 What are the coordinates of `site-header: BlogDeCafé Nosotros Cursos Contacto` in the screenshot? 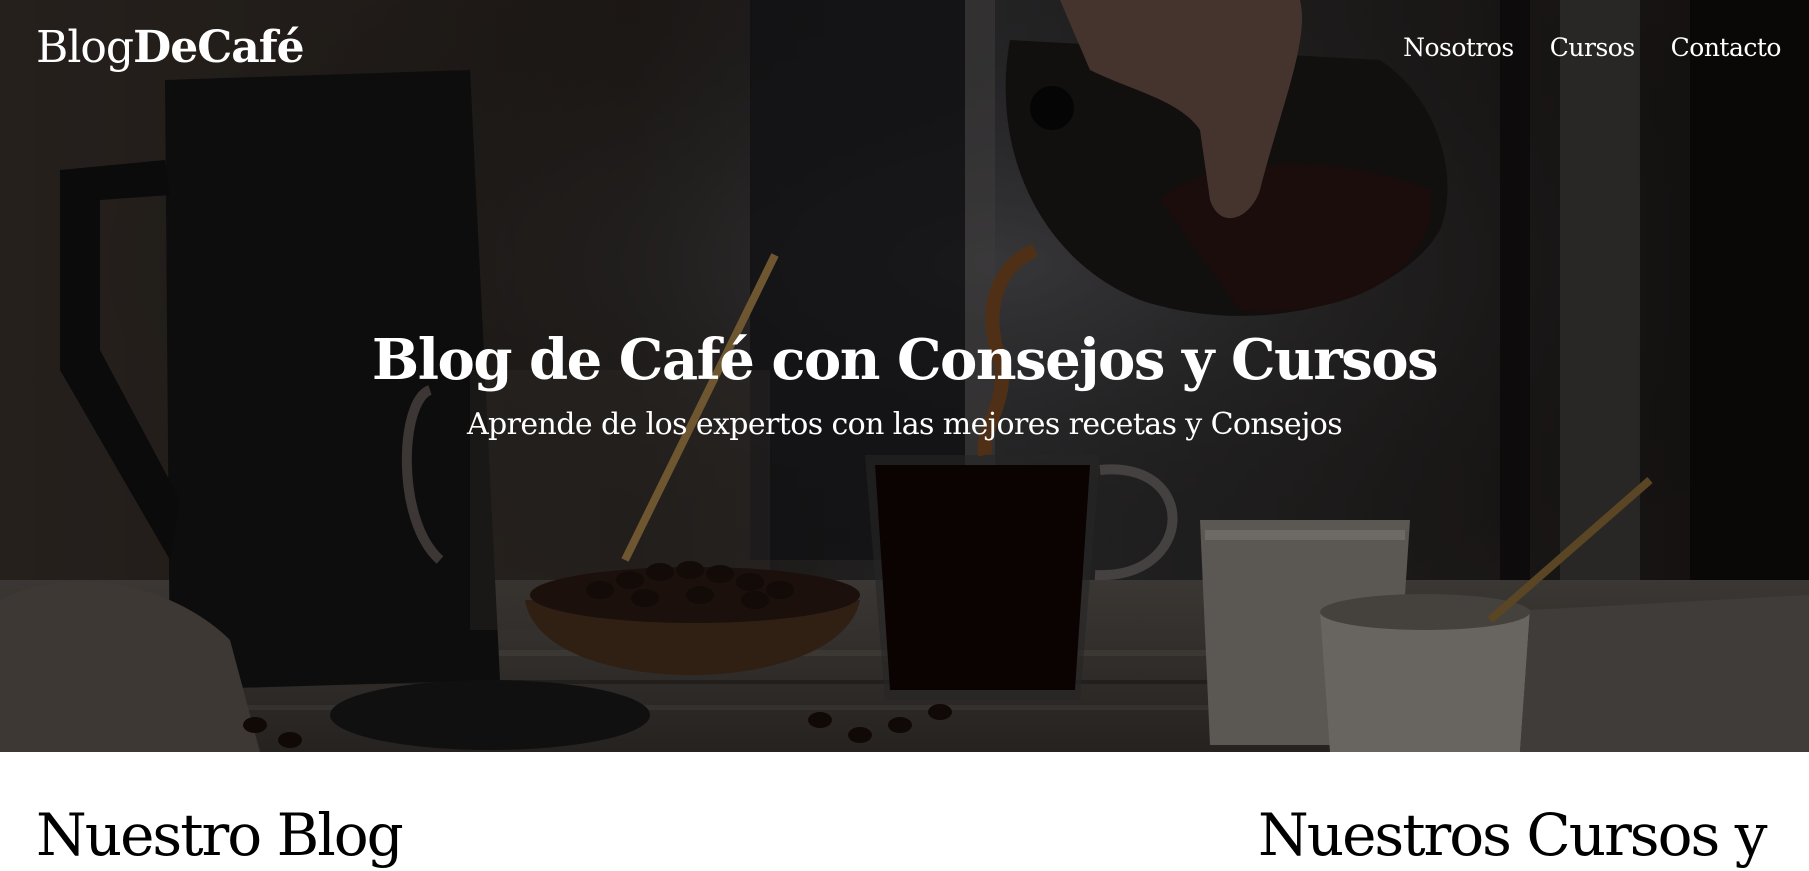 It's located at (904, 55).